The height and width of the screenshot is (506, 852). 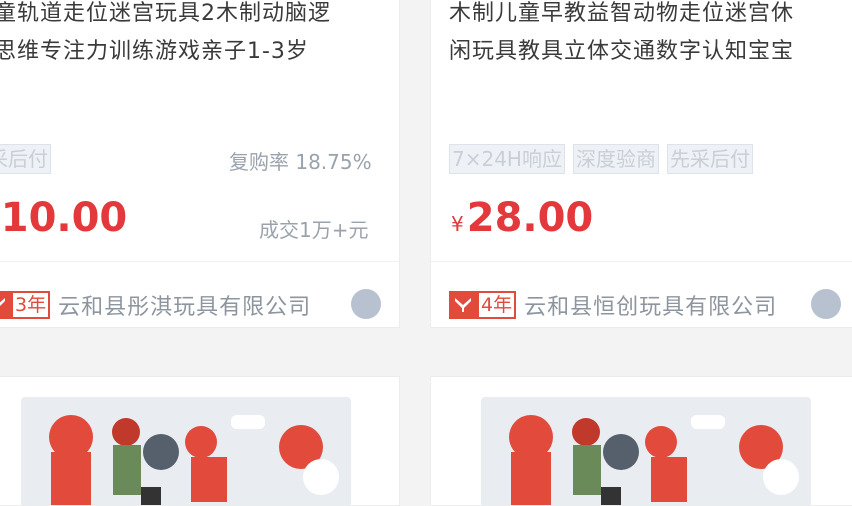 What do you see at coordinates (507, 159) in the screenshot?
I see `service-tag: 7×24H响应` at bounding box center [507, 159].